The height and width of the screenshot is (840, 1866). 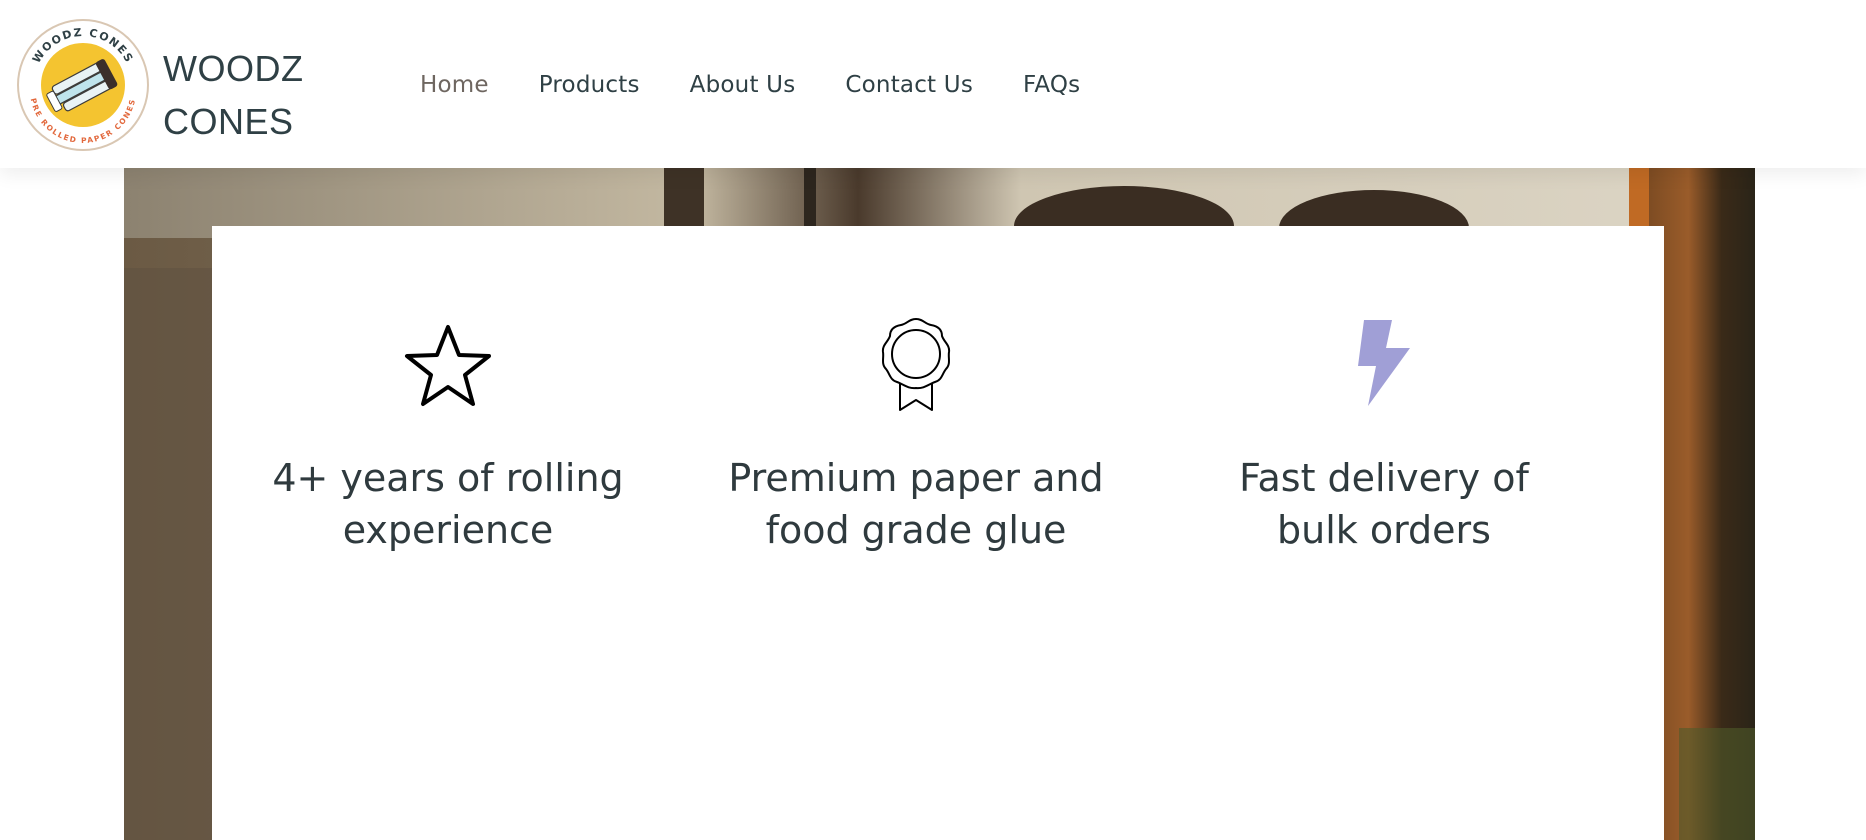 I want to click on nav-item-contact-us: Contact Us, so click(x=909, y=85).